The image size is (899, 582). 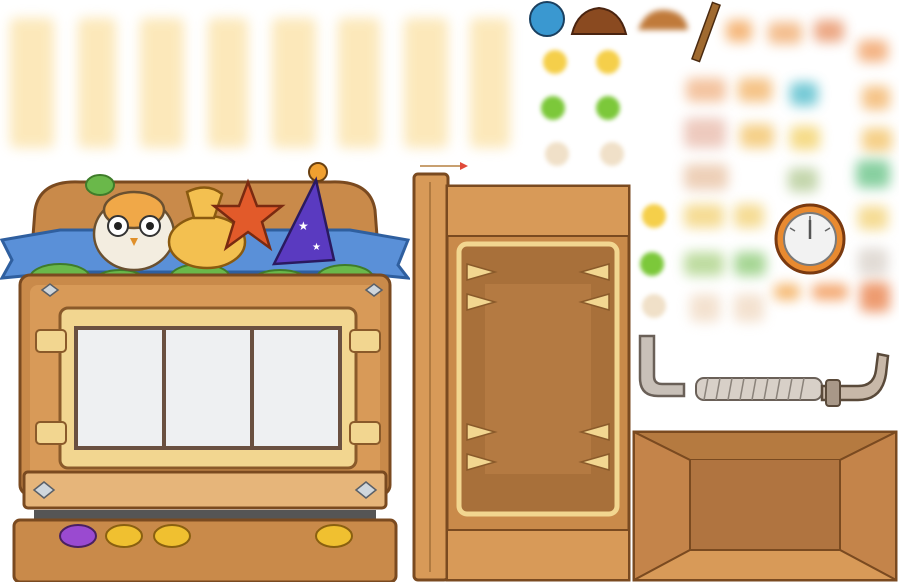 What do you see at coordinates (662, 366) in the screenshot?
I see `pipe-elbow` at bounding box center [662, 366].